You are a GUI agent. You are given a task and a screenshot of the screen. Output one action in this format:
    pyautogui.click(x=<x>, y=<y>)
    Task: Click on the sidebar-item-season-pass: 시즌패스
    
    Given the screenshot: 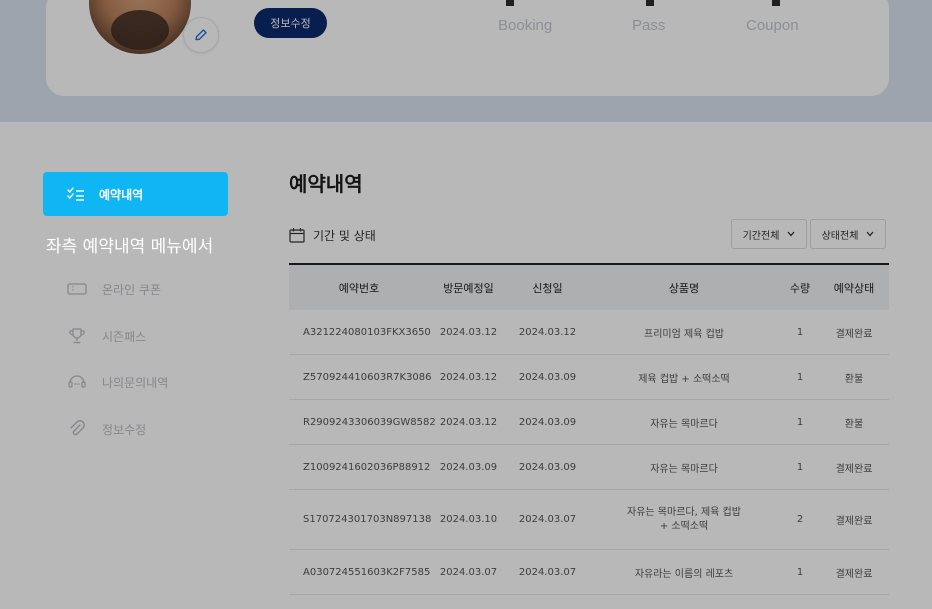 What is the action you would take?
    pyautogui.click(x=106, y=336)
    